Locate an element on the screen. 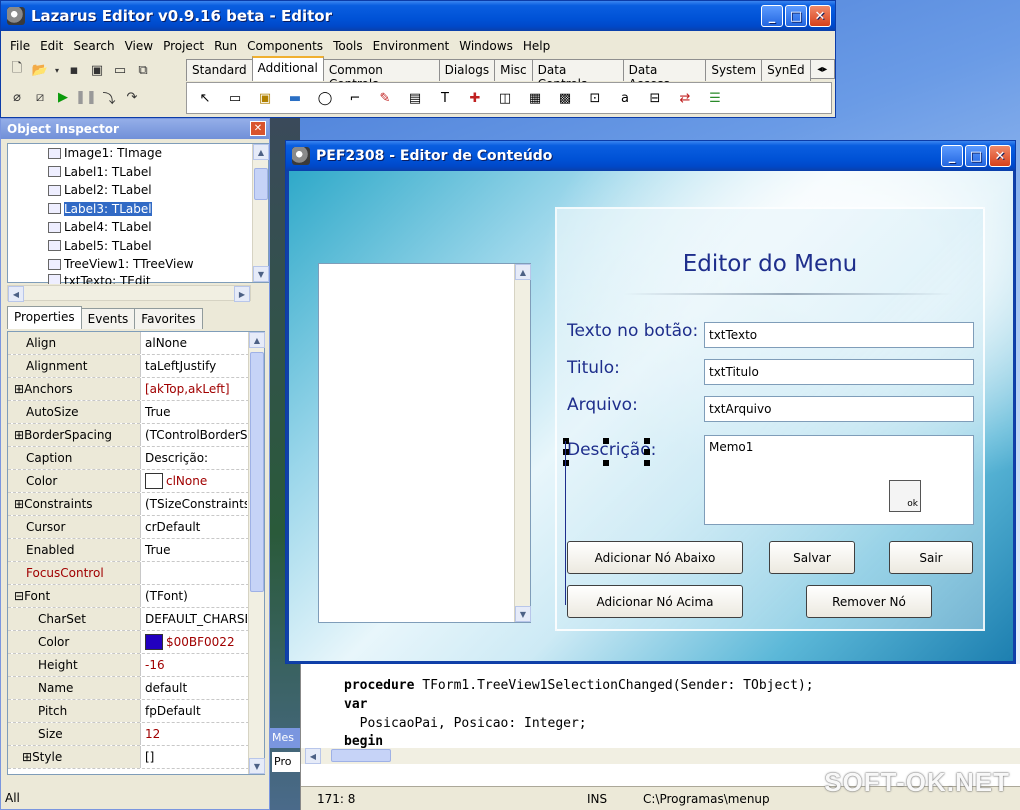  menu-file: File is located at coordinates (20, 46).